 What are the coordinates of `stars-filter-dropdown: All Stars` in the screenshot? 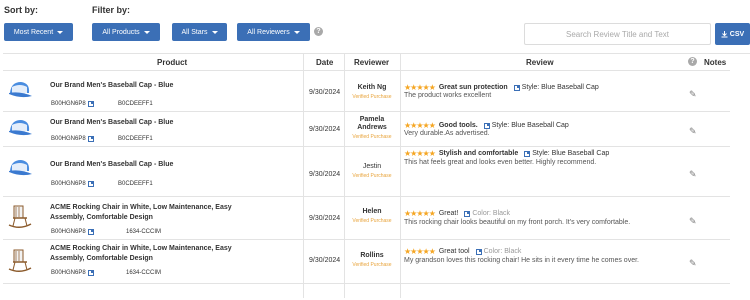 It's located at (199, 32).